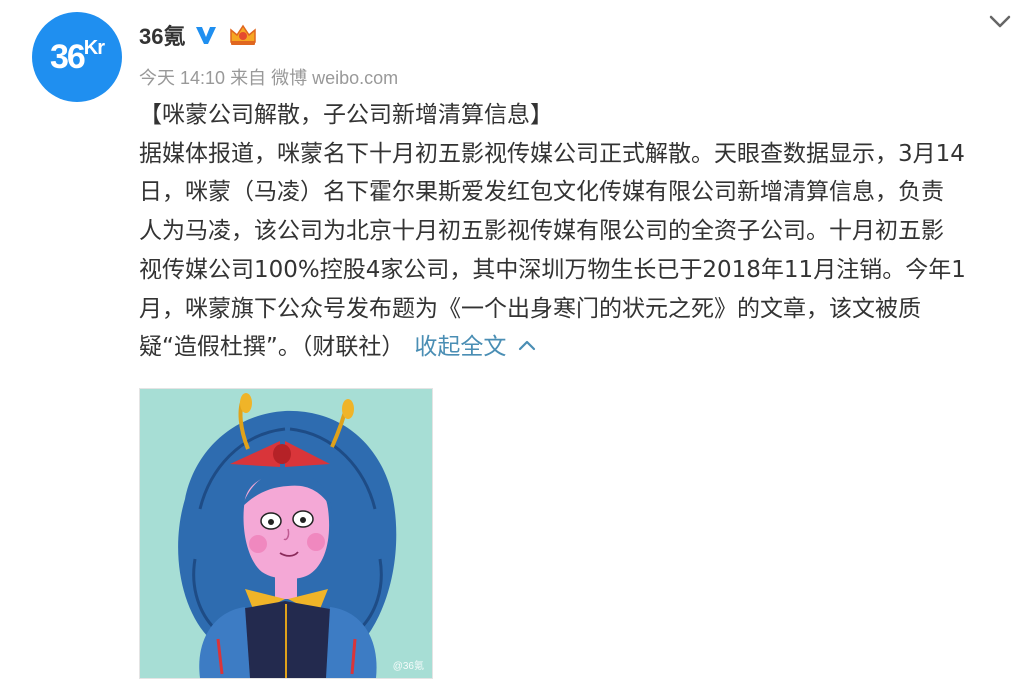 The height and width of the screenshot is (693, 1029). Describe the element at coordinates (94, 48) in the screenshot. I see `avatar-logo-letters: Kr` at that location.